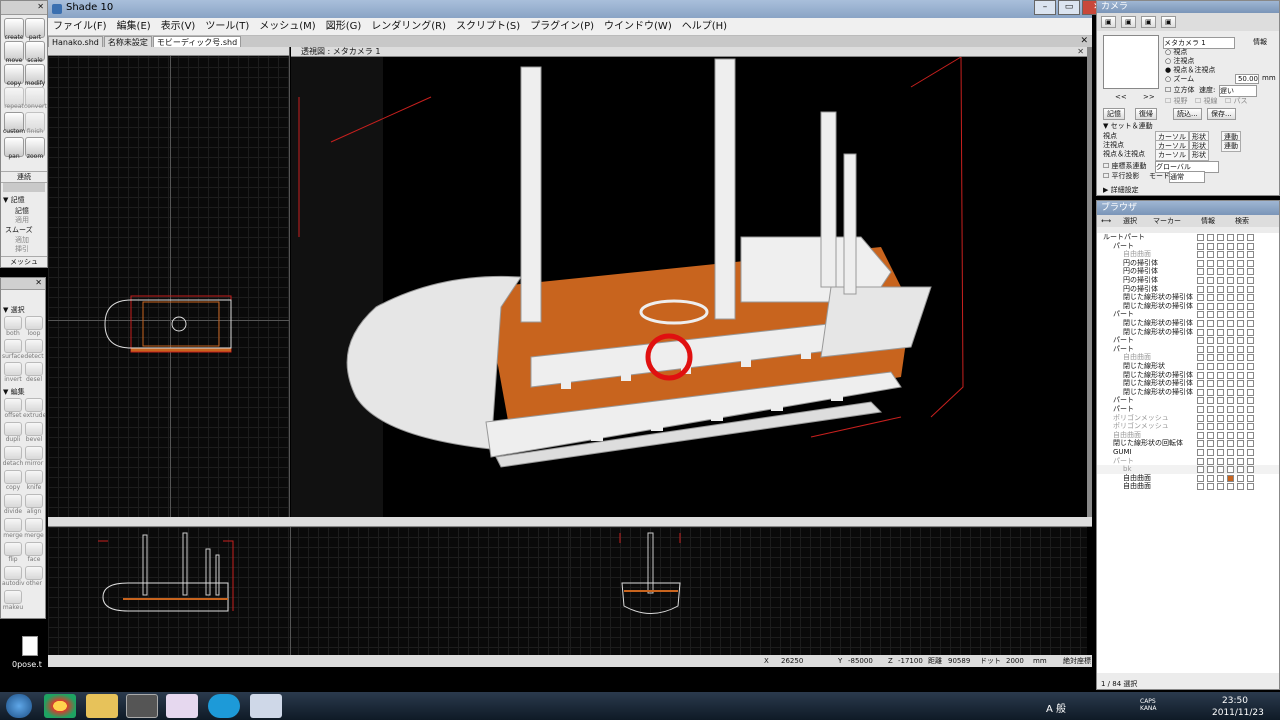 This screenshot has height=720, width=1280. What do you see at coordinates (22, 249) in the screenshot?
I see `smooth-pull: 挿引` at bounding box center [22, 249].